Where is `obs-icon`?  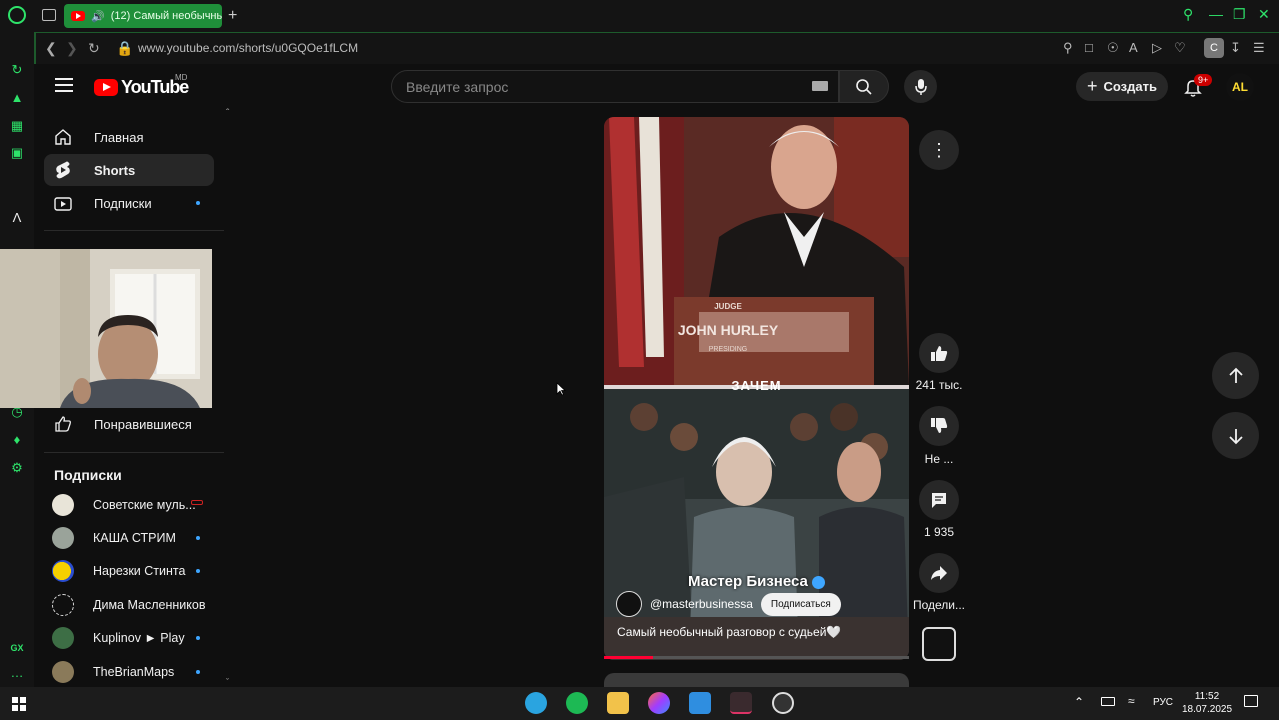 obs-icon is located at coordinates (783, 703).